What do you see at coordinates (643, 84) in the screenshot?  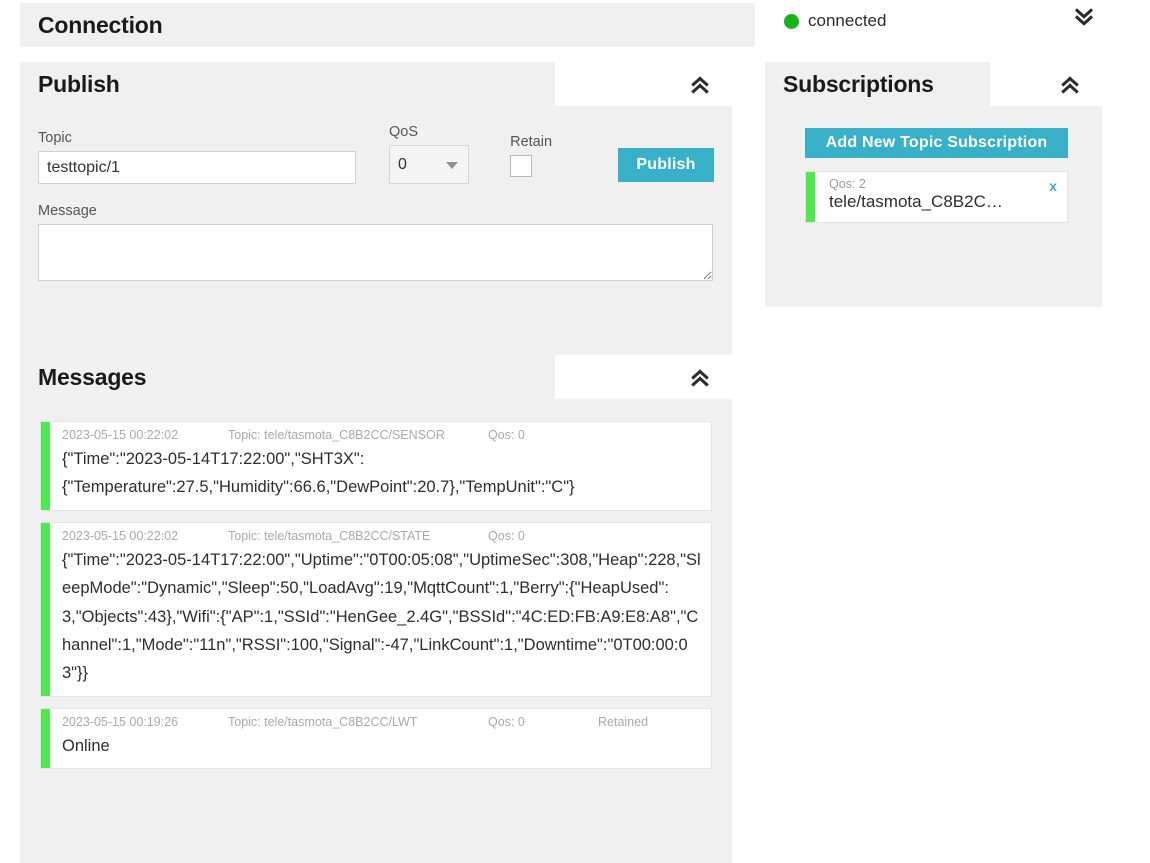 I see `publish-header-actions` at bounding box center [643, 84].